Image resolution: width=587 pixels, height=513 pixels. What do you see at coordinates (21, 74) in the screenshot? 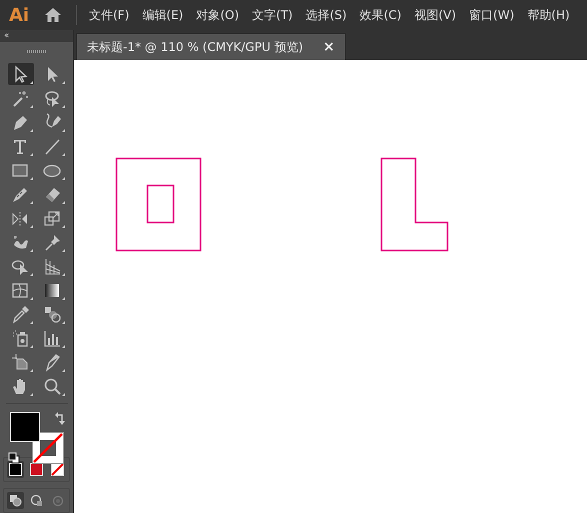
I see `selection-arrow-tool` at bounding box center [21, 74].